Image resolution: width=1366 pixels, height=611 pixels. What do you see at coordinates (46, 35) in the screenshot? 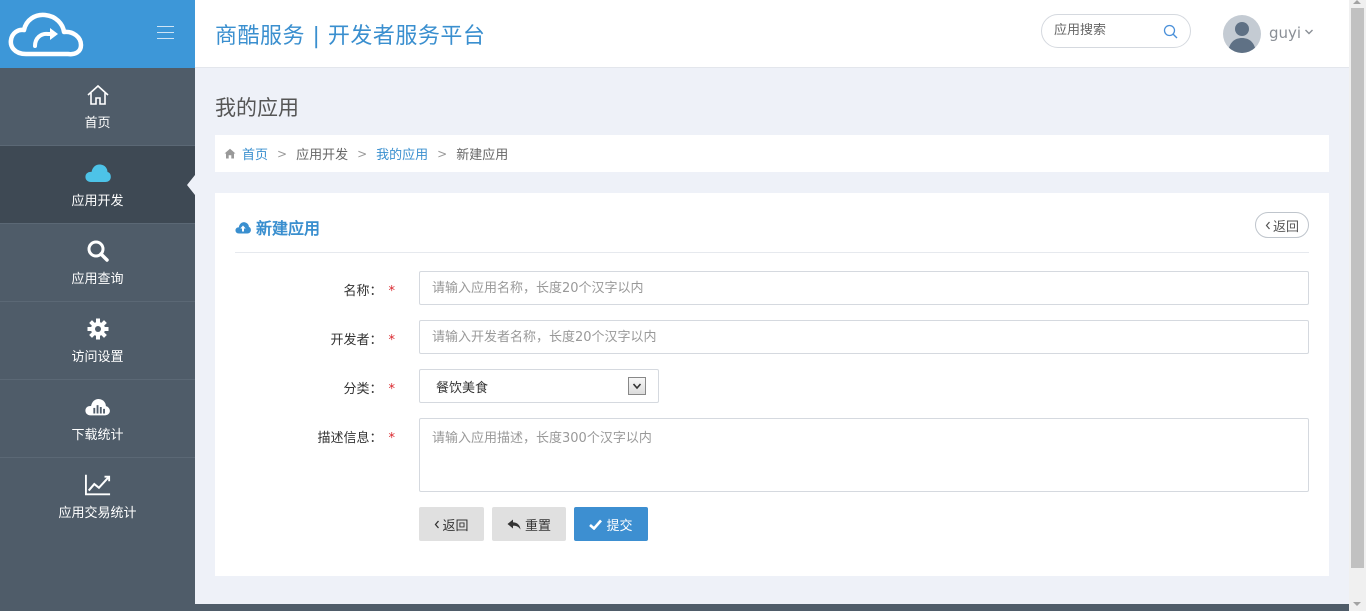
I see `cloud-logo-icon` at bounding box center [46, 35].